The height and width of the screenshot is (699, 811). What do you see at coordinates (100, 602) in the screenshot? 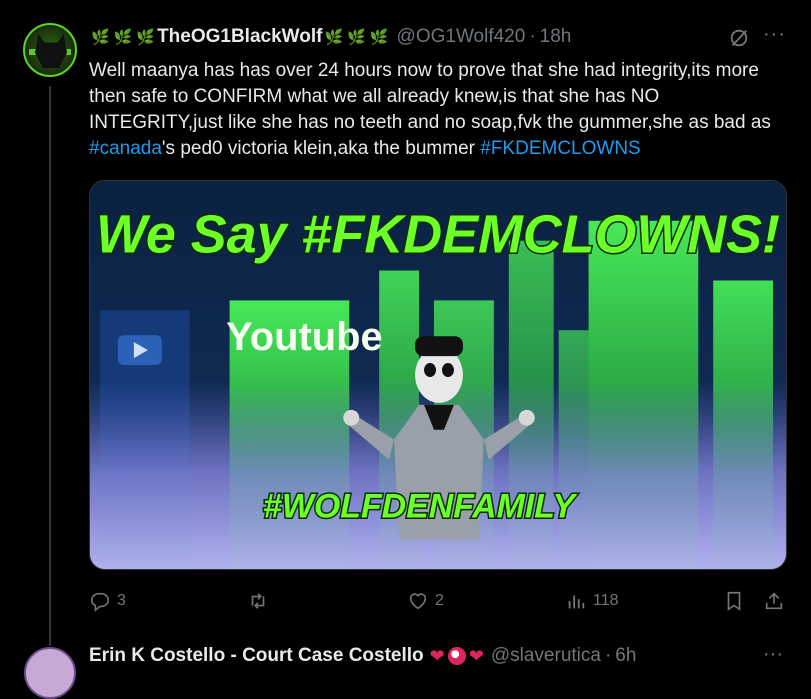
I see `reply-icon` at bounding box center [100, 602].